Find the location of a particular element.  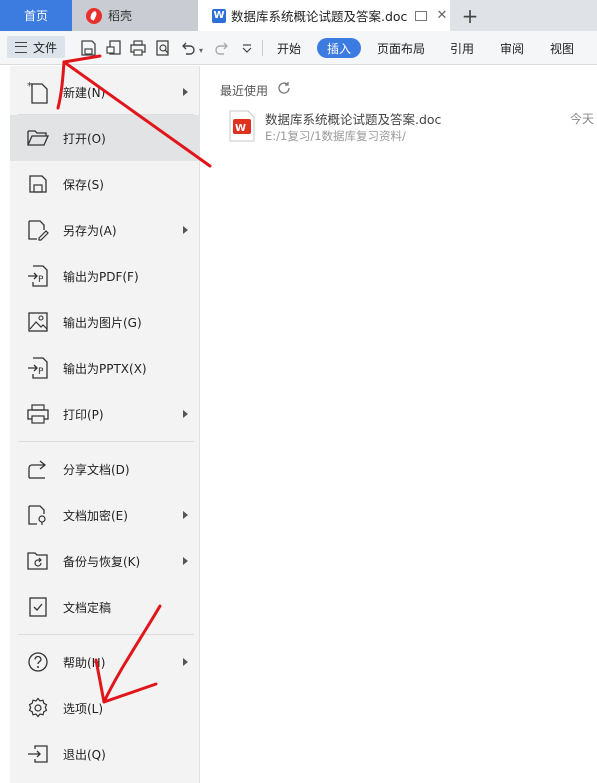

encrypt-icon is located at coordinates (38, 515).